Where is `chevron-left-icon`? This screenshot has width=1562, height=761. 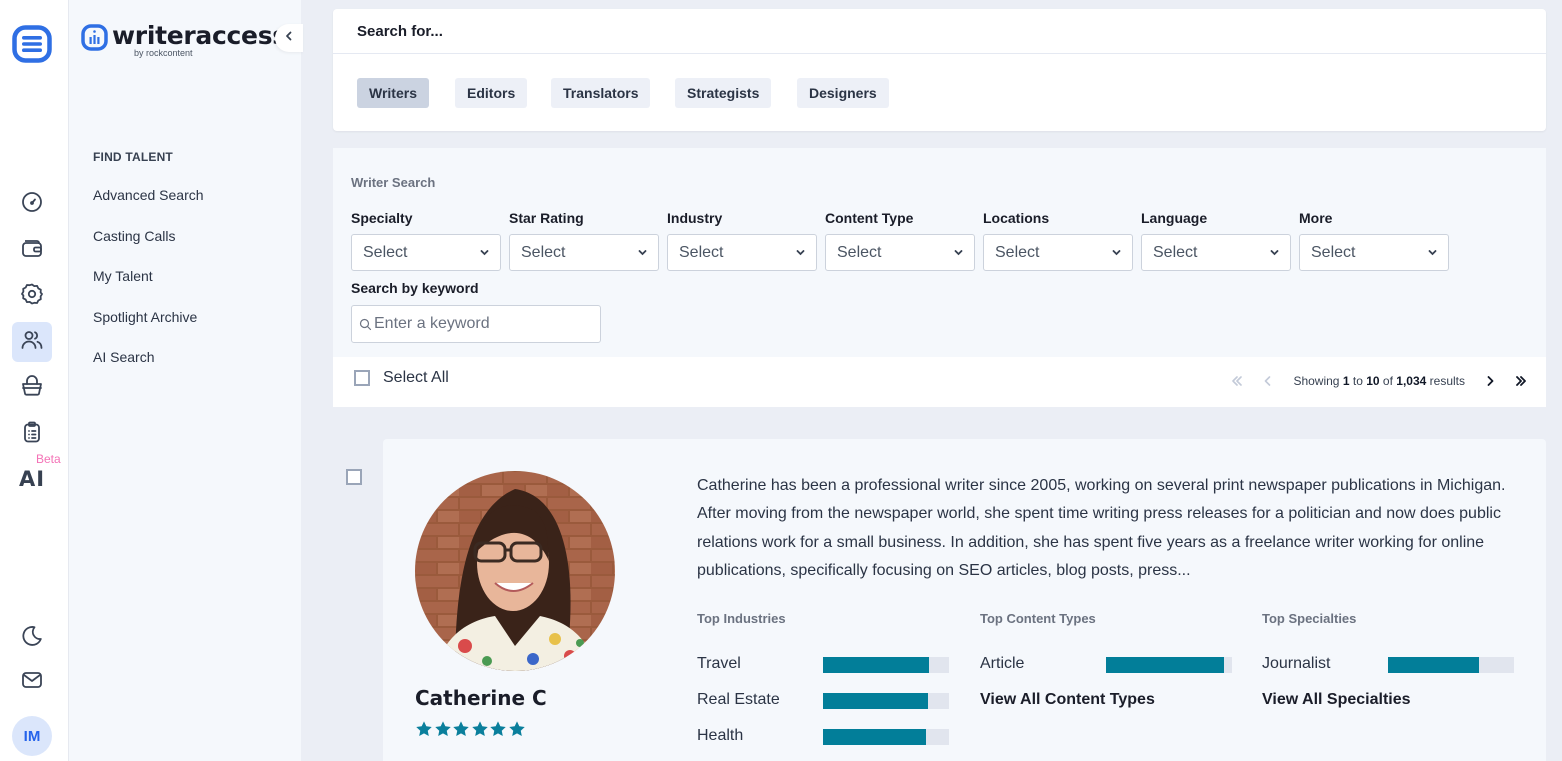
chevron-left-icon is located at coordinates (1268, 381).